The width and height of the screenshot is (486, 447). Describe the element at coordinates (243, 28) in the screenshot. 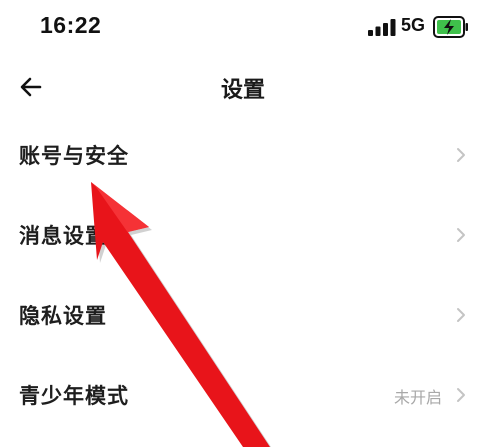

I see `status-bar: 16:22 5G` at that location.